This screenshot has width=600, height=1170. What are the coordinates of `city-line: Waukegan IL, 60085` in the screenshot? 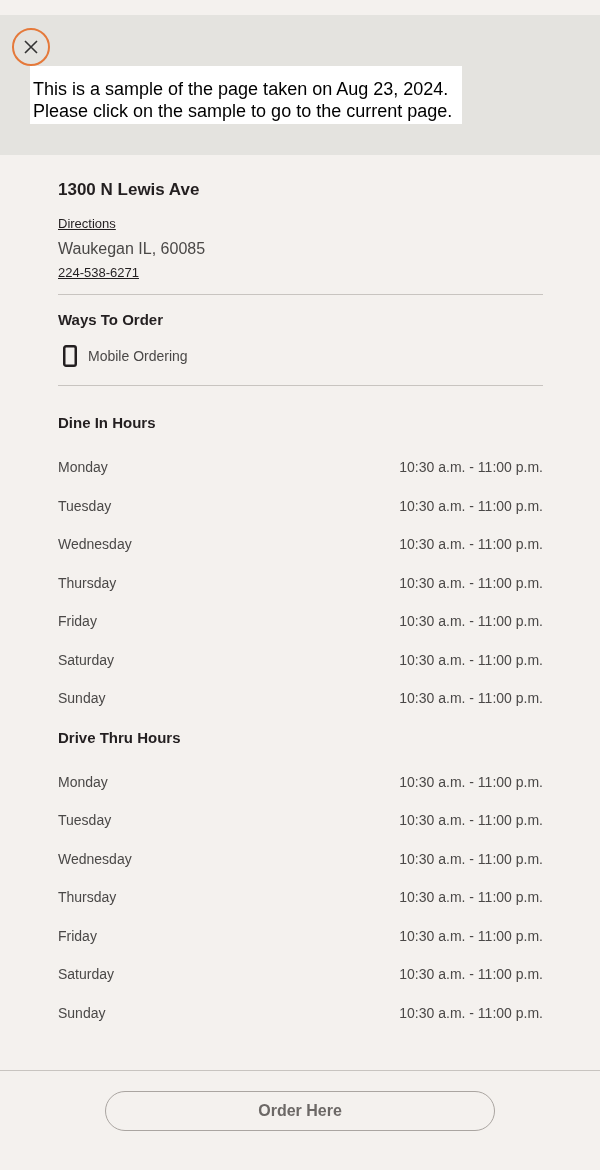 It's located at (132, 249).